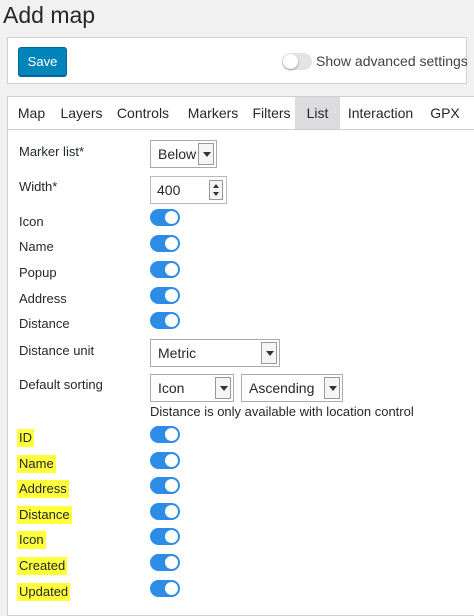 The width and height of the screenshot is (474, 616). I want to click on advanced-settings-label: Show advanced settings, so click(392, 61).